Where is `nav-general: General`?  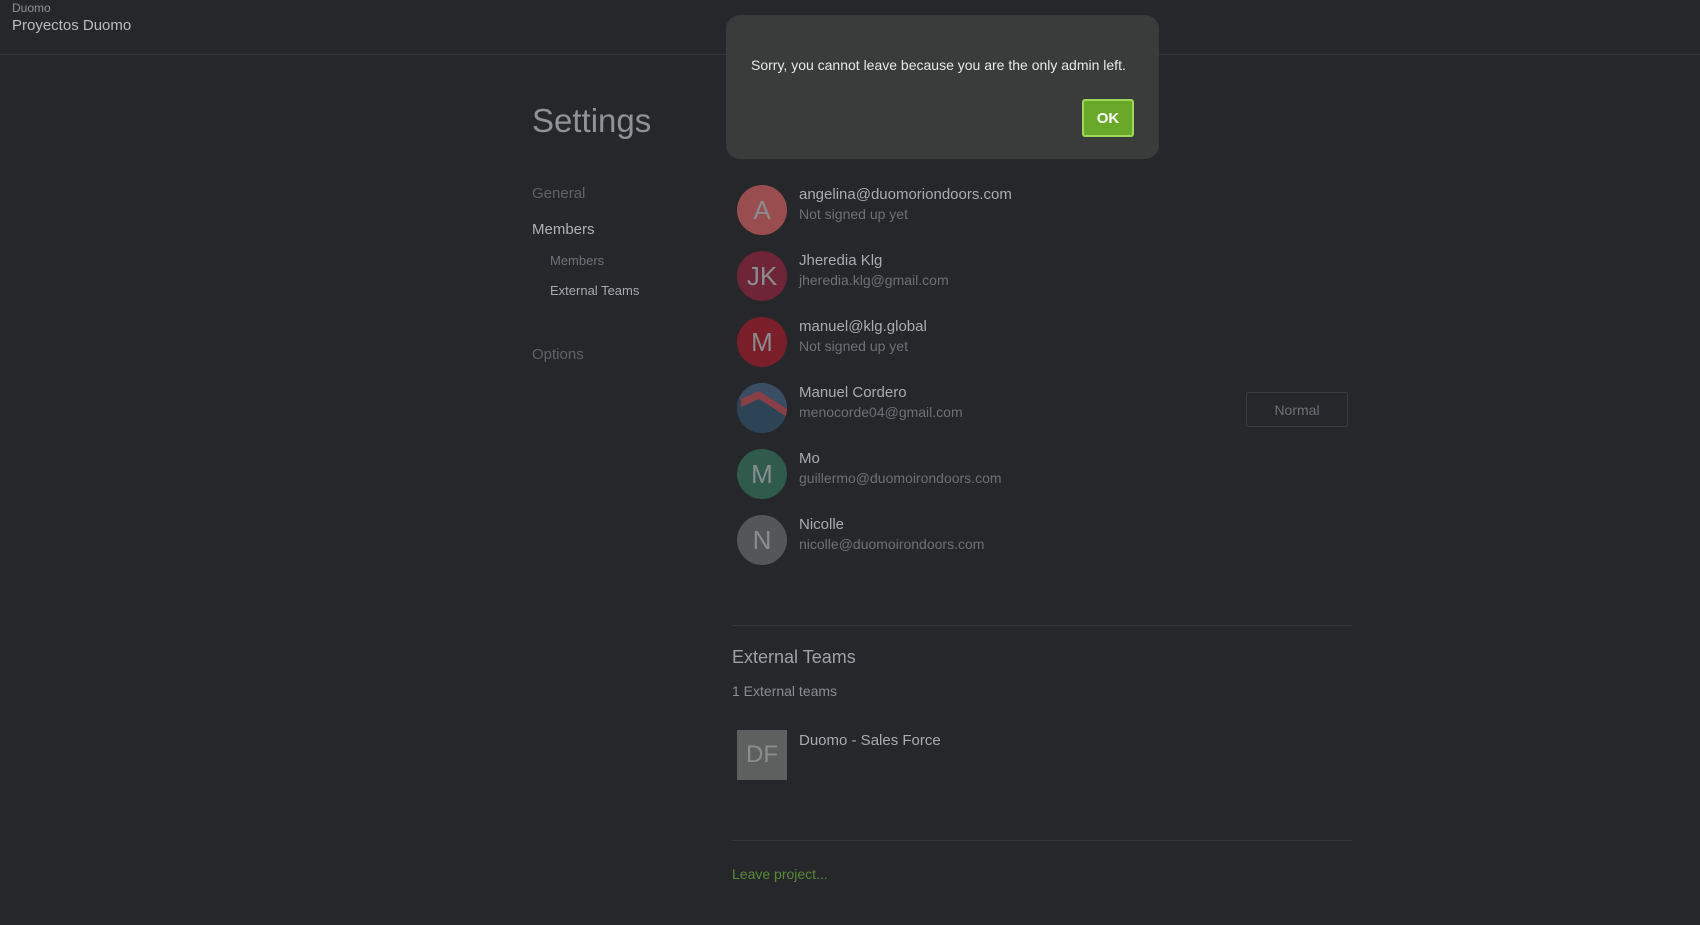
nav-general: General is located at coordinates (558, 193).